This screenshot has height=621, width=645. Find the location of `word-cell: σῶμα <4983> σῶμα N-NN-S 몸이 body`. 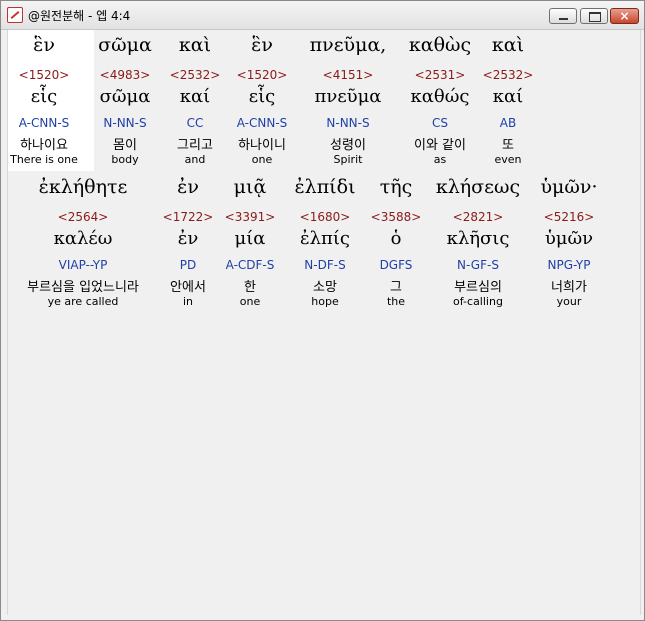

word-cell: σῶμα <4983> σῶμα N-NN-S 몸이 body is located at coordinates (125, 104).